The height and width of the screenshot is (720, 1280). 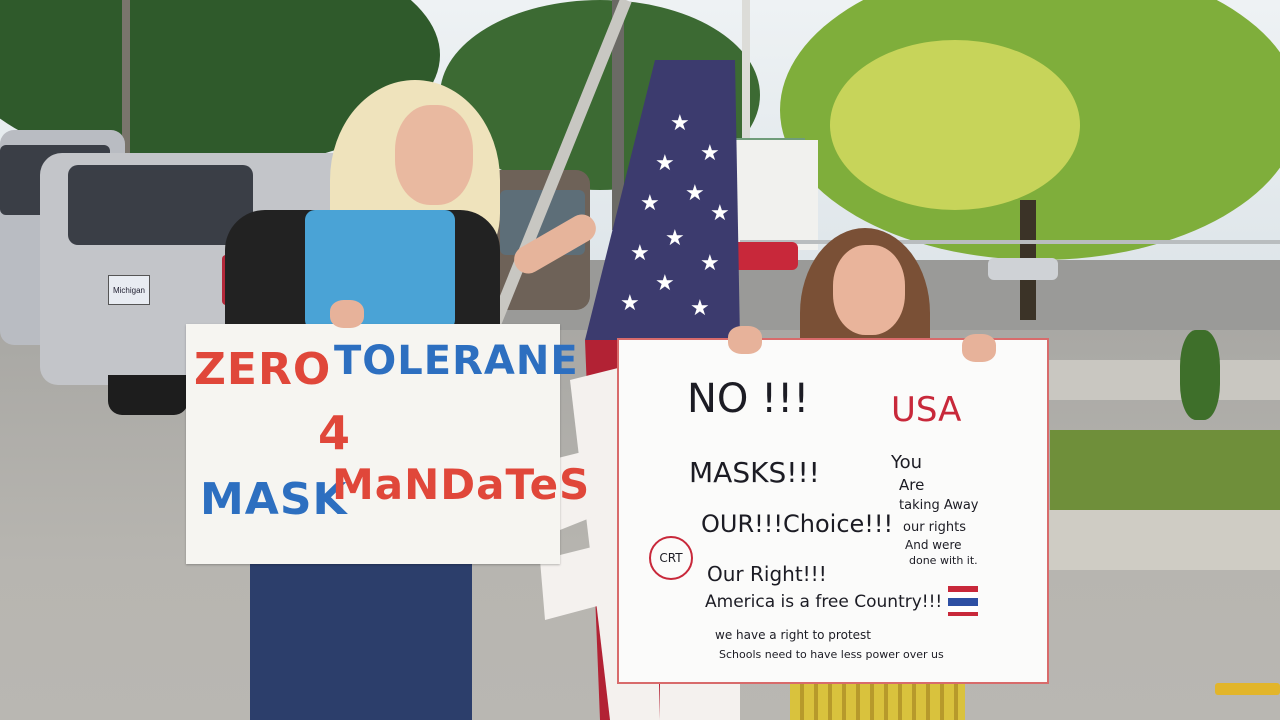 I want to click on crt-label: CRT, so click(x=671, y=558).